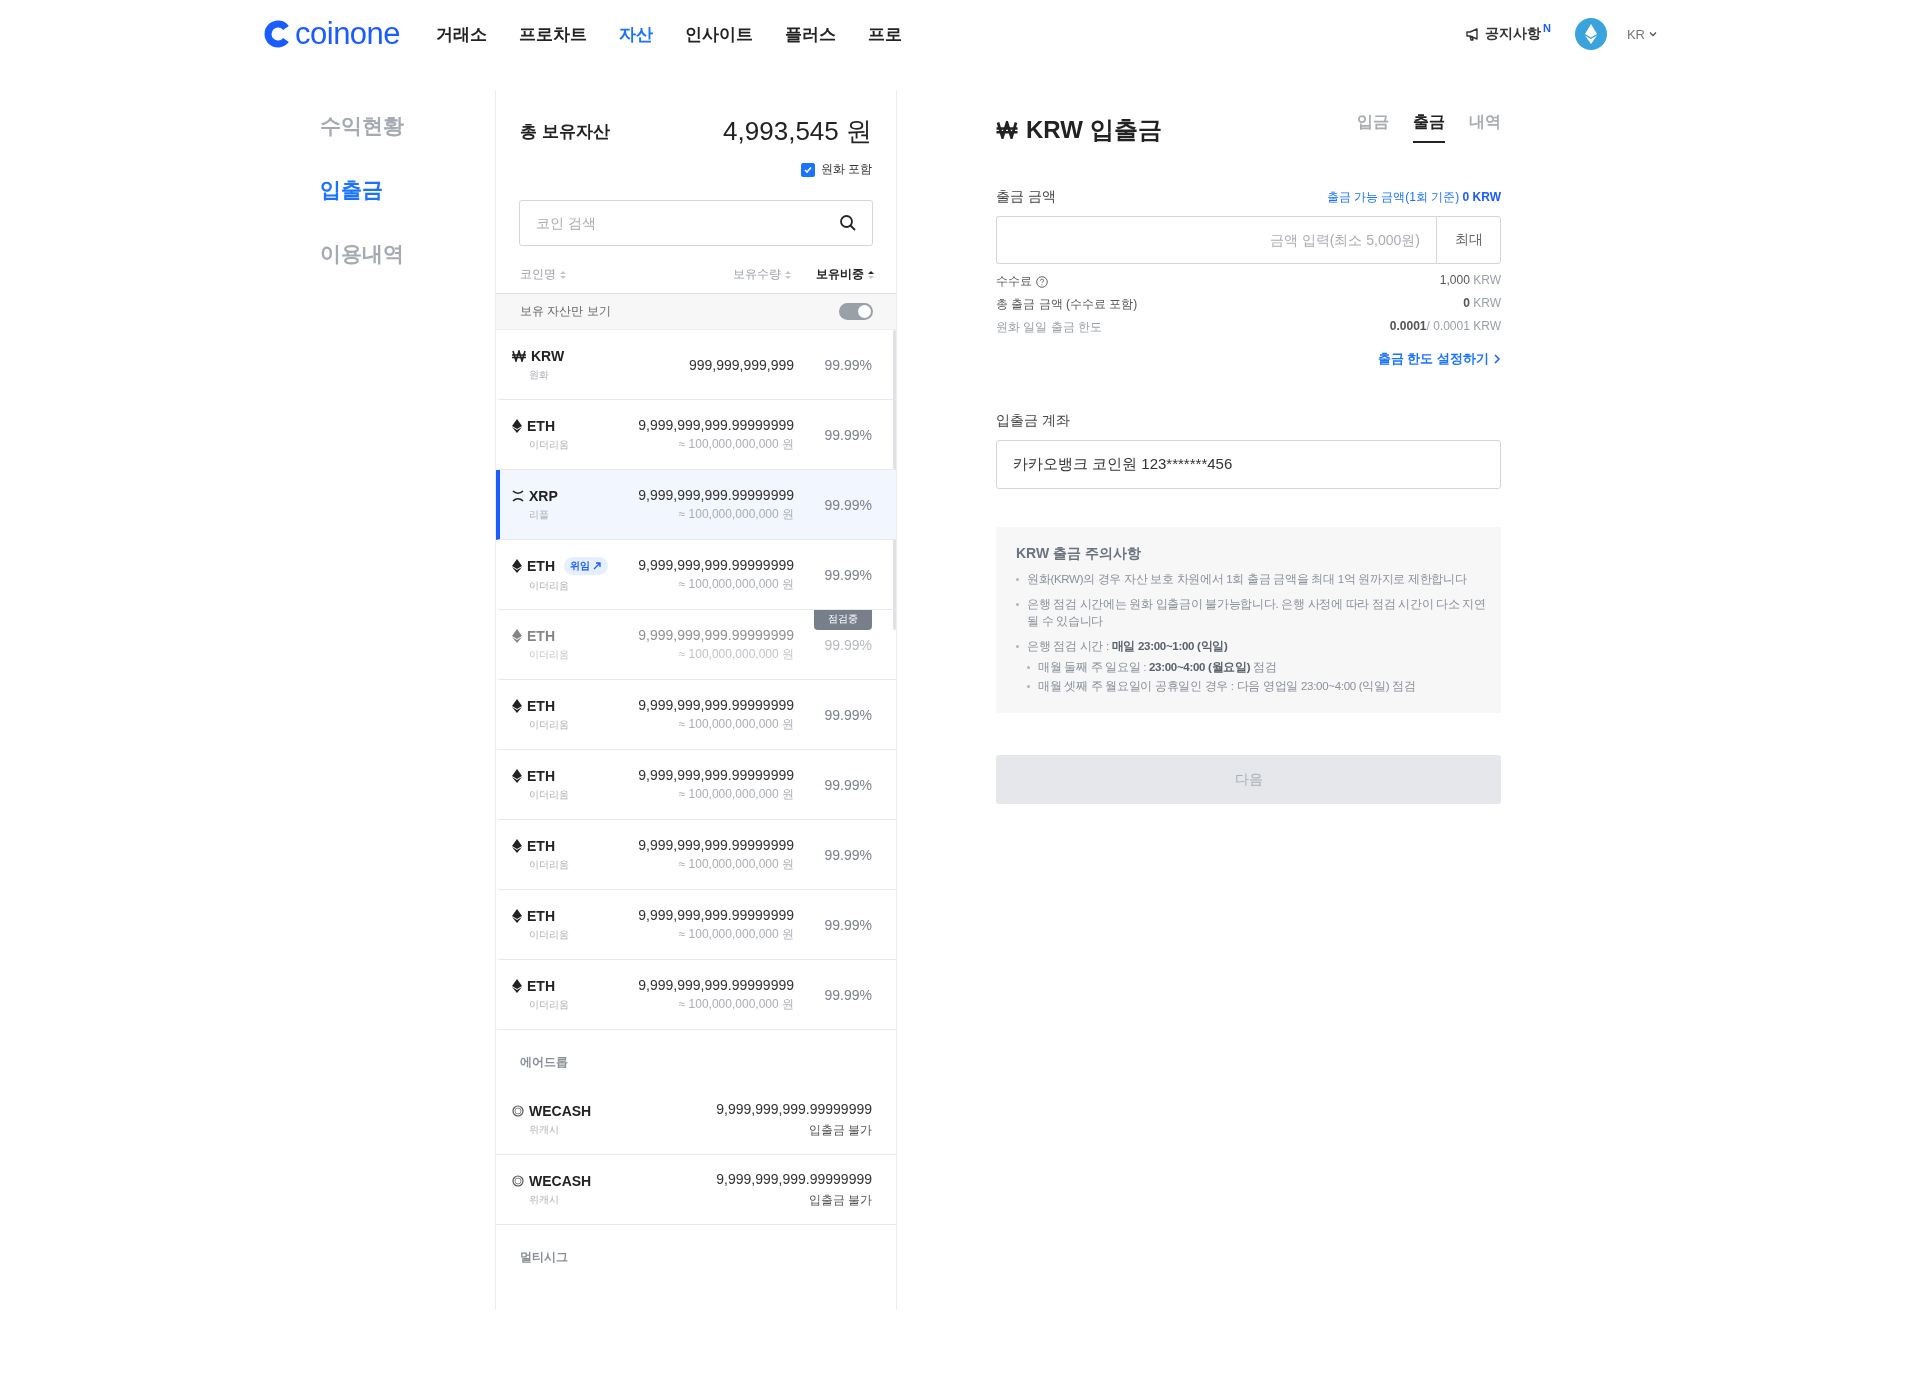  I want to click on notice-text: 은행 점검 시간에는 원화 입출금이 불가능합니다. 은행 사정에 따라 점검 시간이 다소 지연될 수 있습니다, so click(1257, 613).